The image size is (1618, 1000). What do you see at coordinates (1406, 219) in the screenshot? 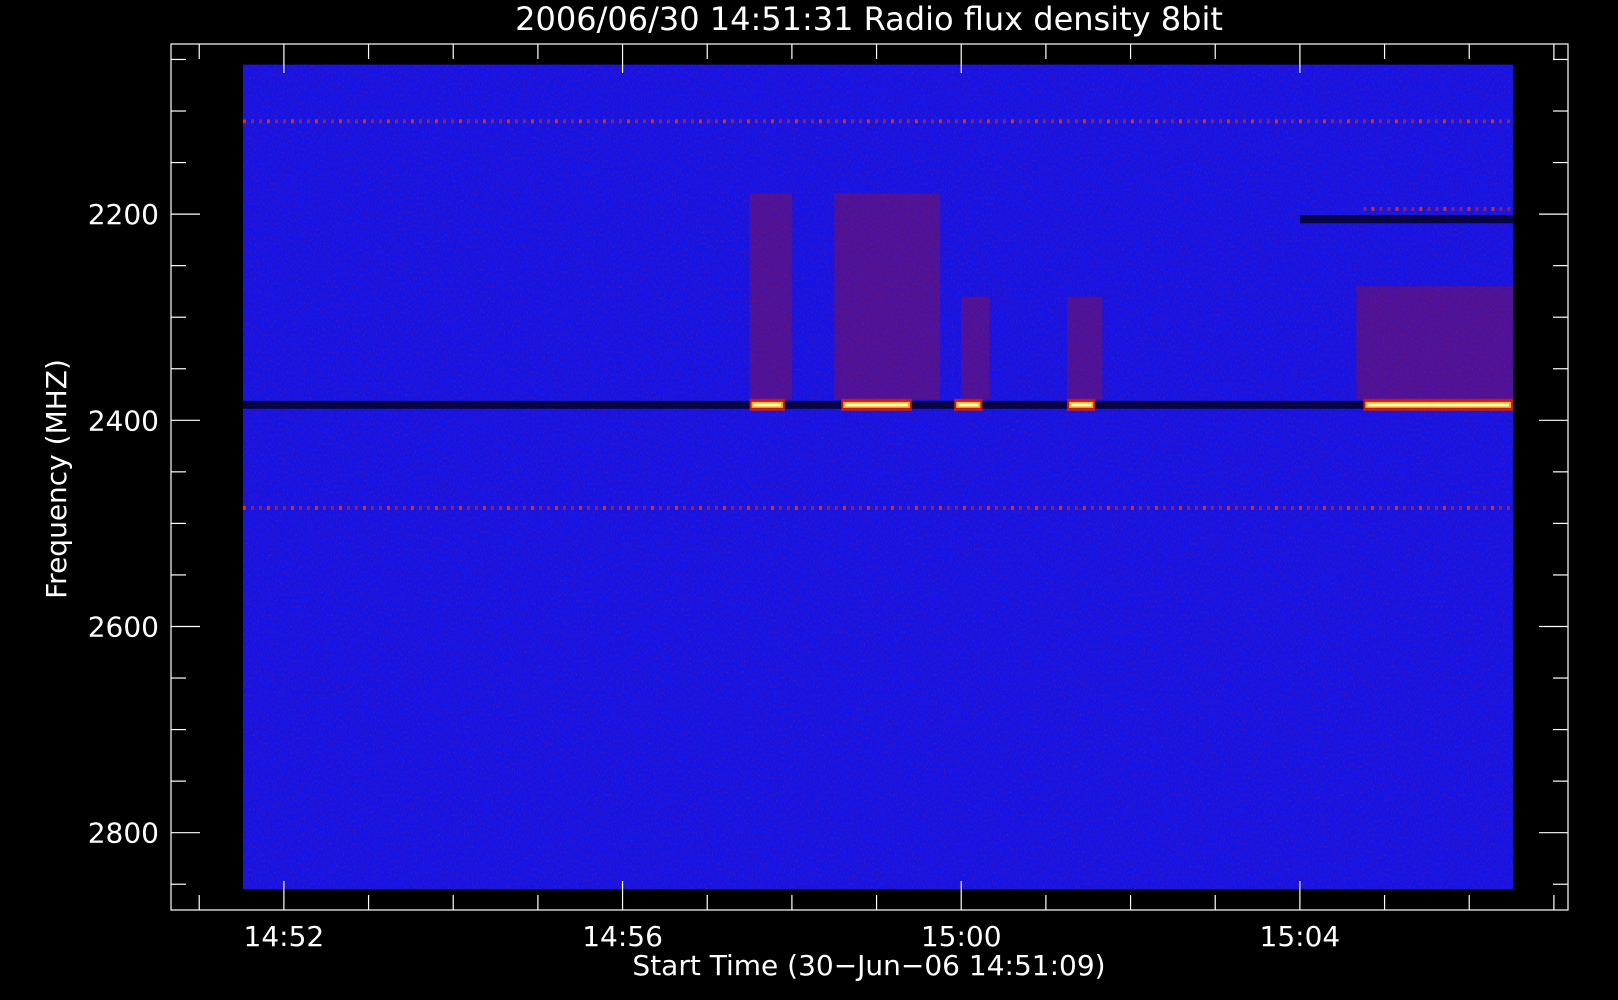
I see `heatmap-band` at bounding box center [1406, 219].